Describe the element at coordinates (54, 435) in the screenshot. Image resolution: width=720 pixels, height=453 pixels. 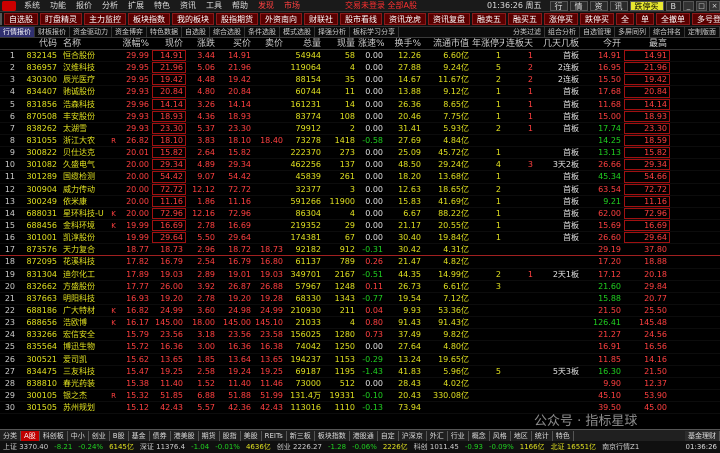
I see `bottom-tab: 科创板` at that location.